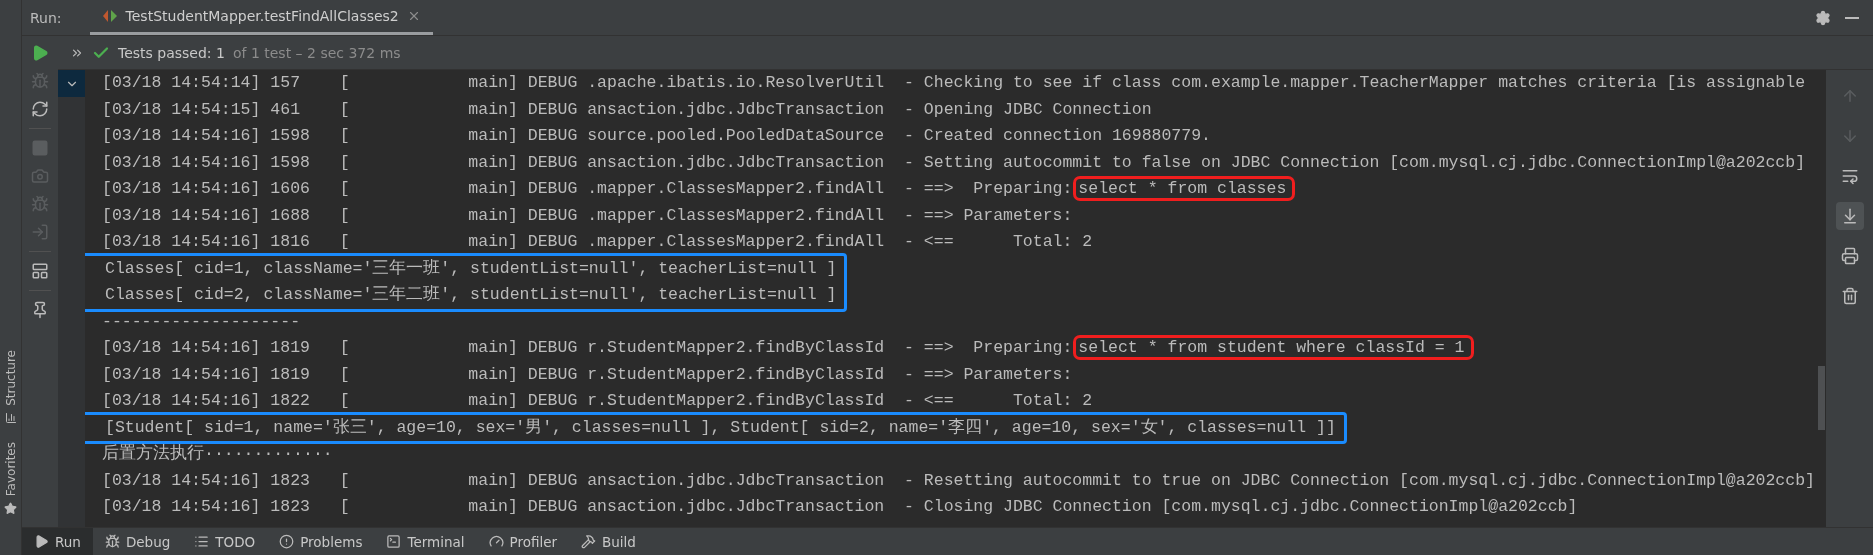 The width and height of the screenshot is (1873, 555). What do you see at coordinates (627, 109) in the screenshot?
I see `console-line: [03/18 14:54:15] 461 [ main] DEBUG ansaction.jdbc.JdbcTransaction - Opening JDBC Connection` at bounding box center [627, 109].